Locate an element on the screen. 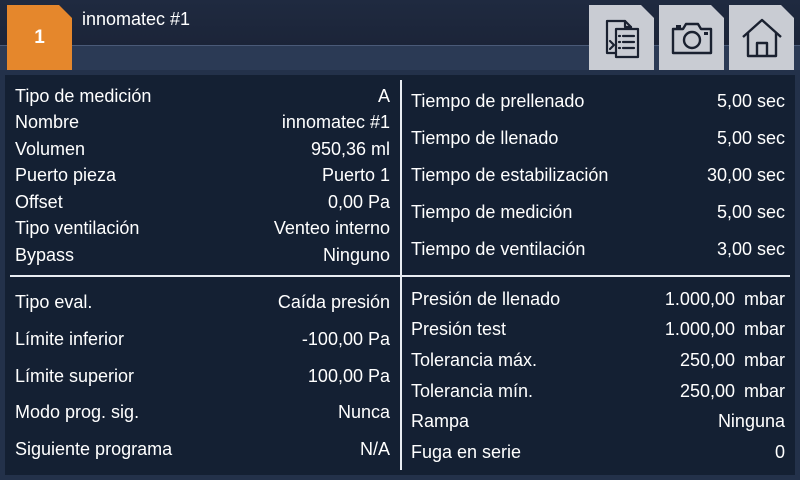 This screenshot has width=800, height=480. program-number-tab: 1 is located at coordinates (39, 37).